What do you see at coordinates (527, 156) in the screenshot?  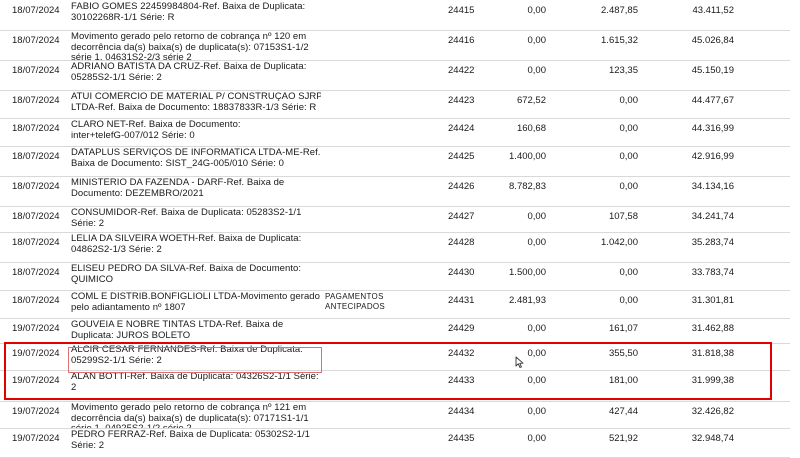 I see `row-debit: 1.400,00` at bounding box center [527, 156].